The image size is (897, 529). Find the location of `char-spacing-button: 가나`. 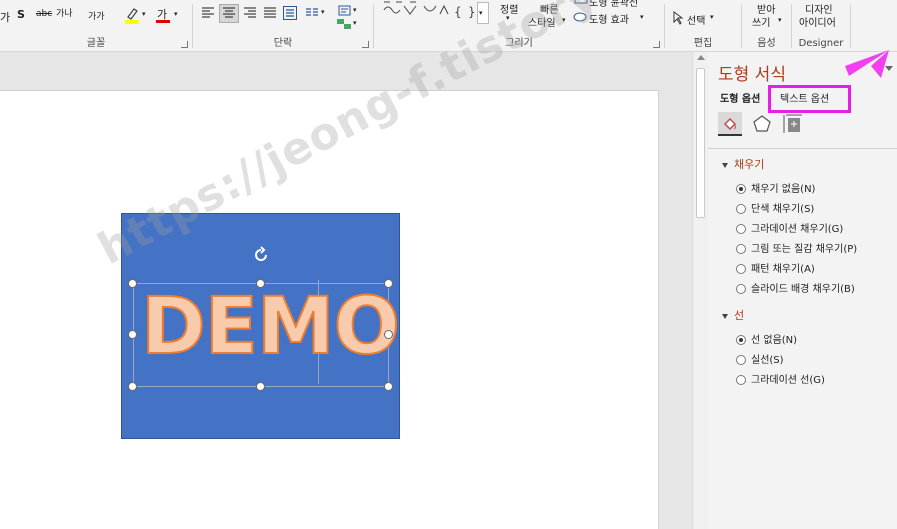

char-spacing-button: 가나 is located at coordinates (64, 12).